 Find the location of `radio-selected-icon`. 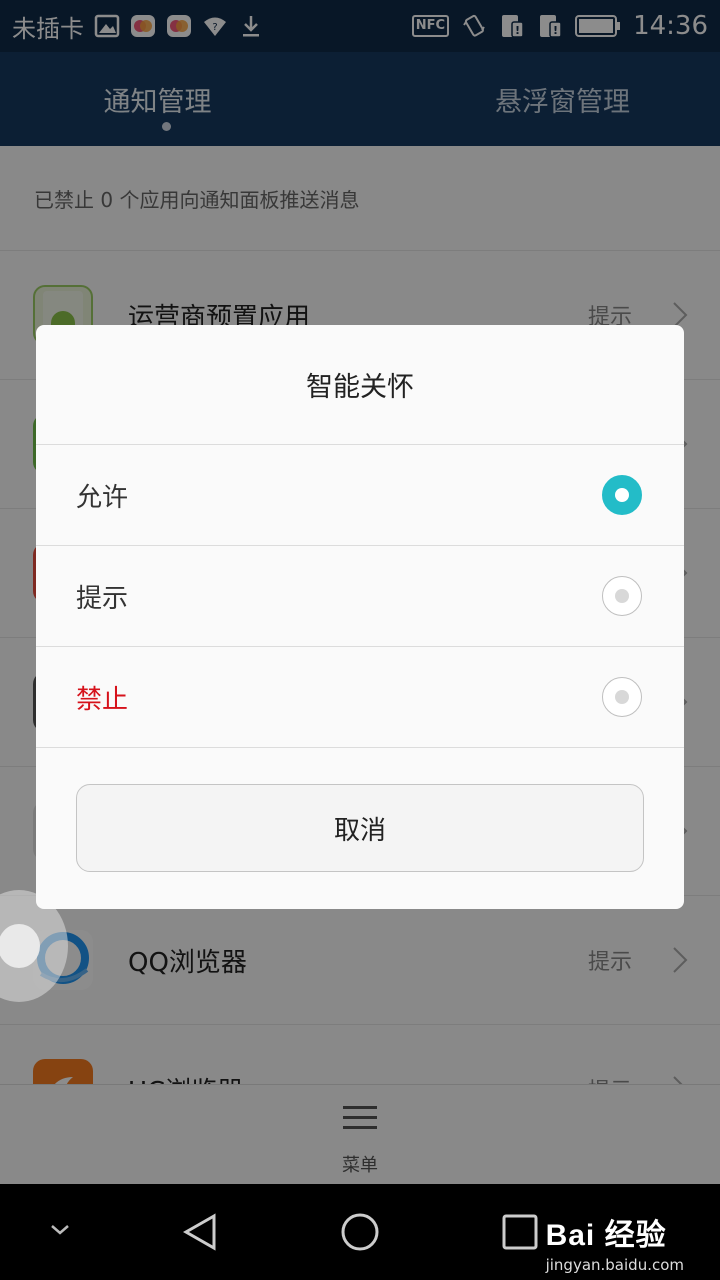

radio-selected-icon is located at coordinates (622, 495).